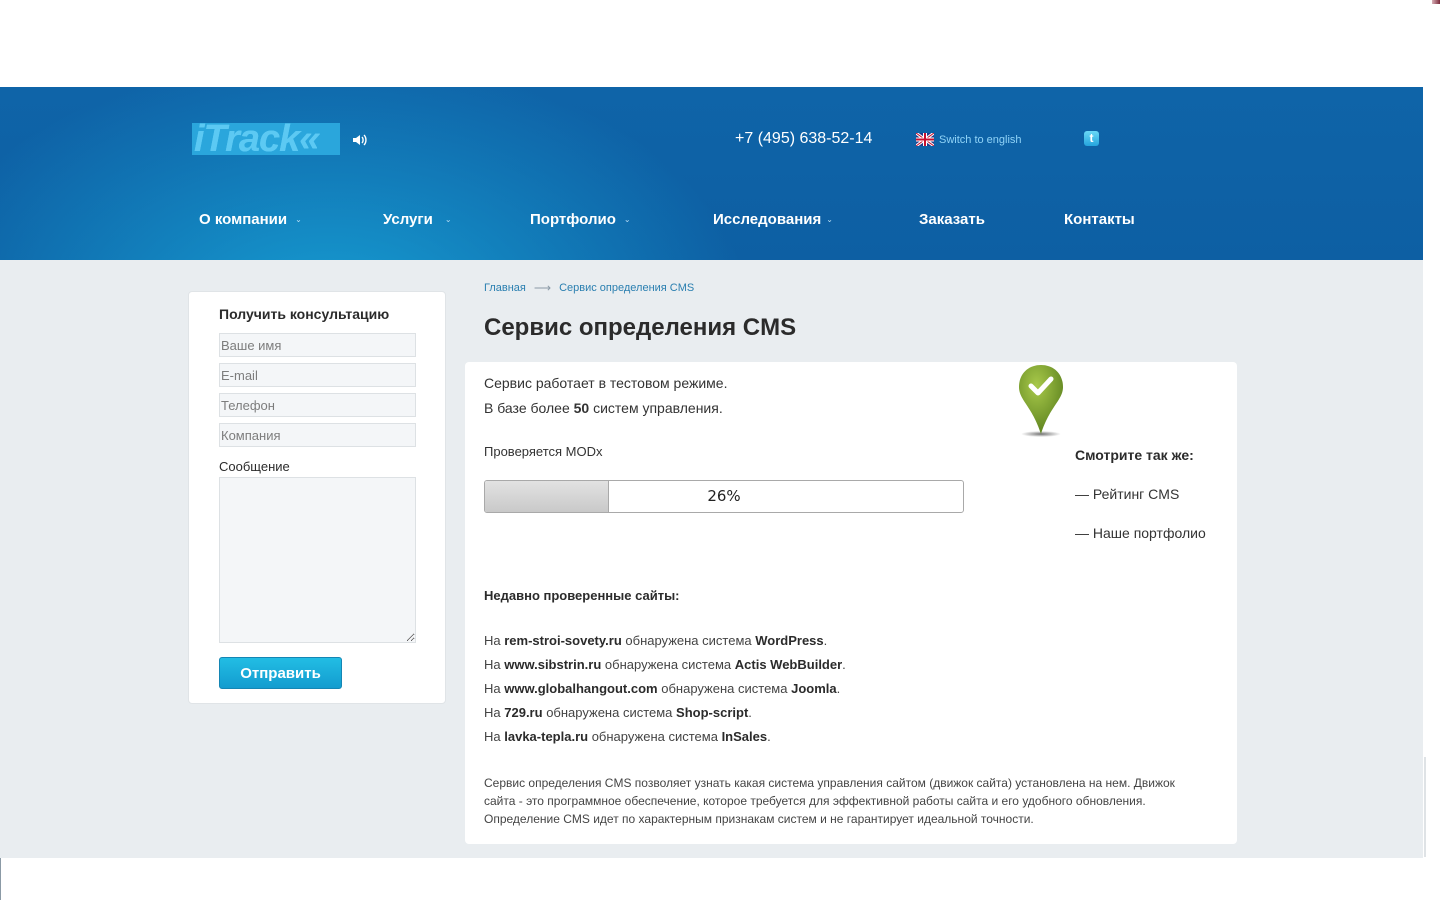 The width and height of the screenshot is (1440, 900). I want to click on cms-name: WordPress, so click(789, 640).